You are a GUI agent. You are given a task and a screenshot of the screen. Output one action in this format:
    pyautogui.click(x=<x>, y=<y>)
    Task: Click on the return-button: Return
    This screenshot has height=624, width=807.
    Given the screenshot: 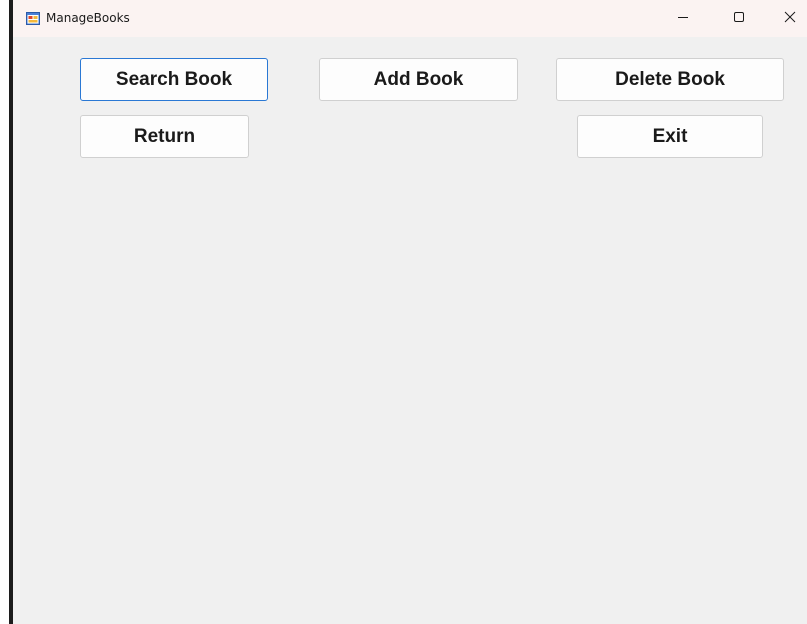 What is the action you would take?
    pyautogui.click(x=164, y=136)
    